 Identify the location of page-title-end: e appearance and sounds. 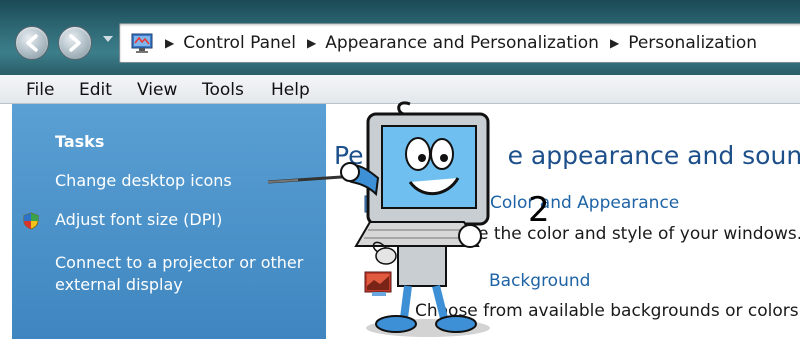
(653, 155).